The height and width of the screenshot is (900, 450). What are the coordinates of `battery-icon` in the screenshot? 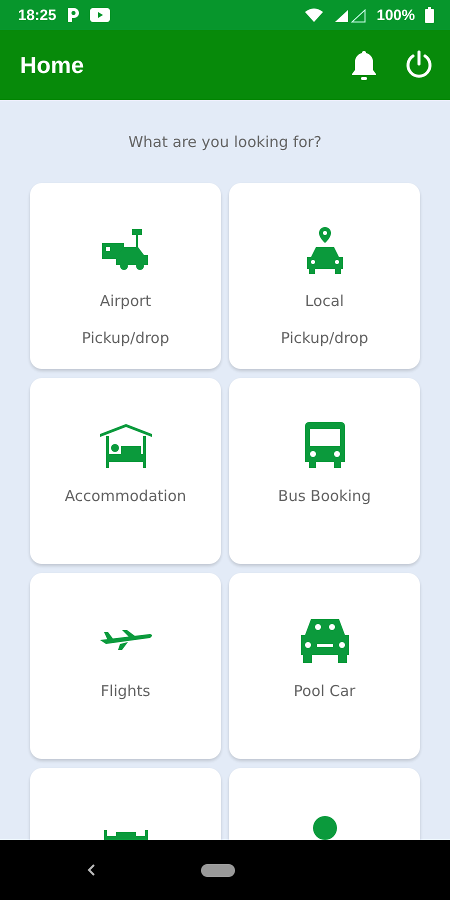 It's located at (429, 15).